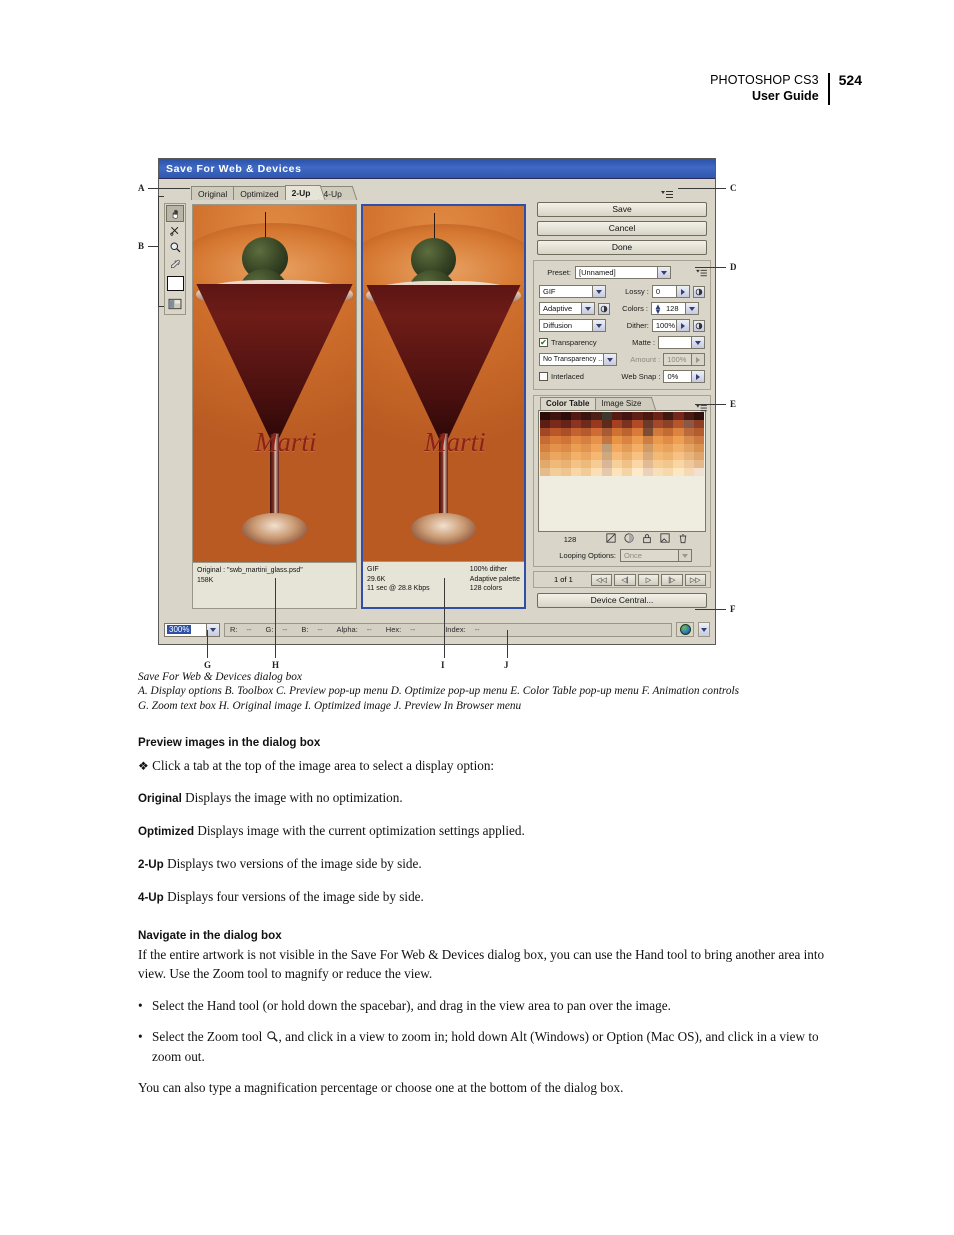  What do you see at coordinates (622, 247) in the screenshot?
I see `done-button: Done` at bounding box center [622, 247].